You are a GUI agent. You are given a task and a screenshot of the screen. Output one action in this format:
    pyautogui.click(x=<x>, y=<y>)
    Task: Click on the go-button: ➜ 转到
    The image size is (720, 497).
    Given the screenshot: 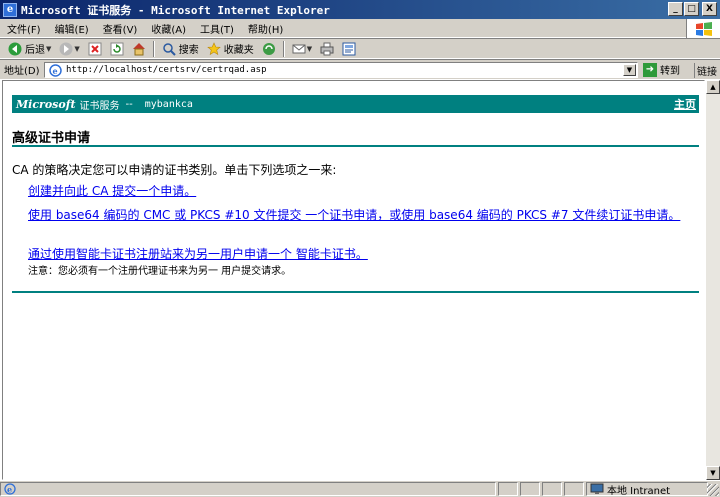 What is the action you would take?
    pyautogui.click(x=661, y=69)
    